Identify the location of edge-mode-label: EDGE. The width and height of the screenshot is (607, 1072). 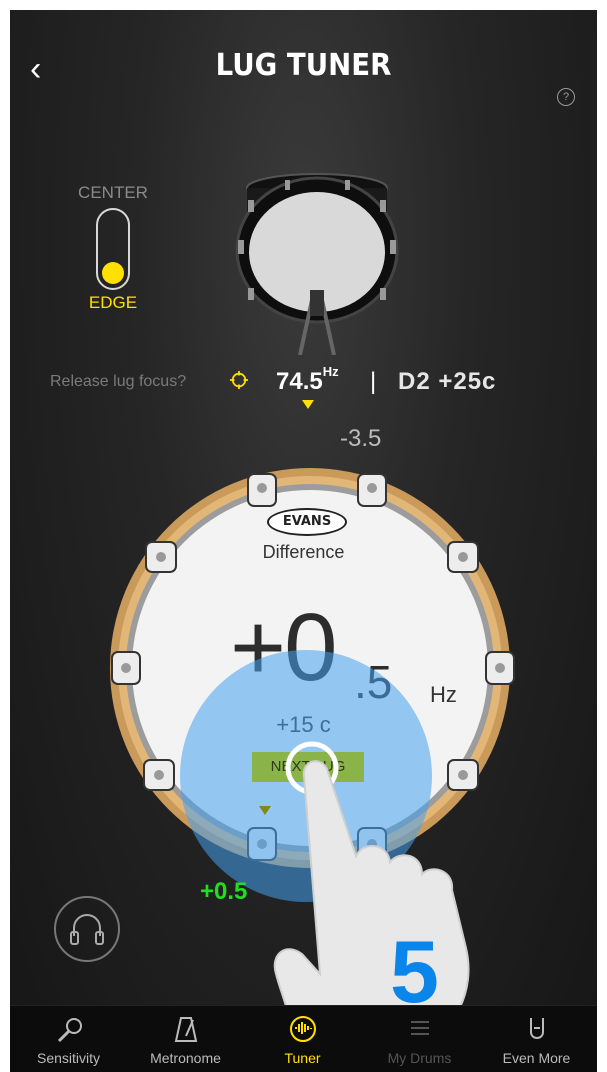
(113, 303).